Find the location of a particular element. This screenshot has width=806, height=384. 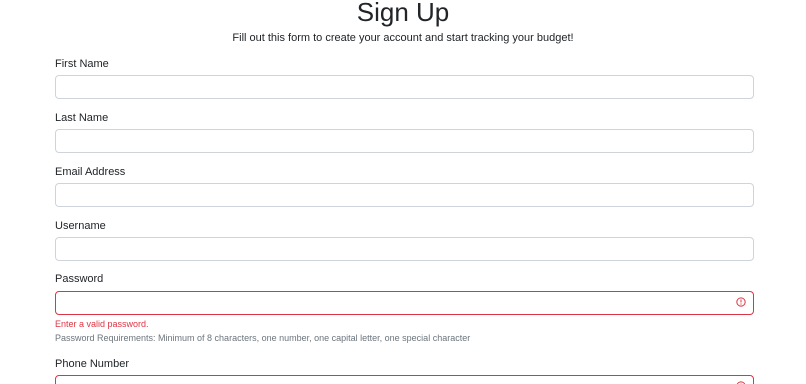

phone-label: Phone Number is located at coordinates (92, 364).